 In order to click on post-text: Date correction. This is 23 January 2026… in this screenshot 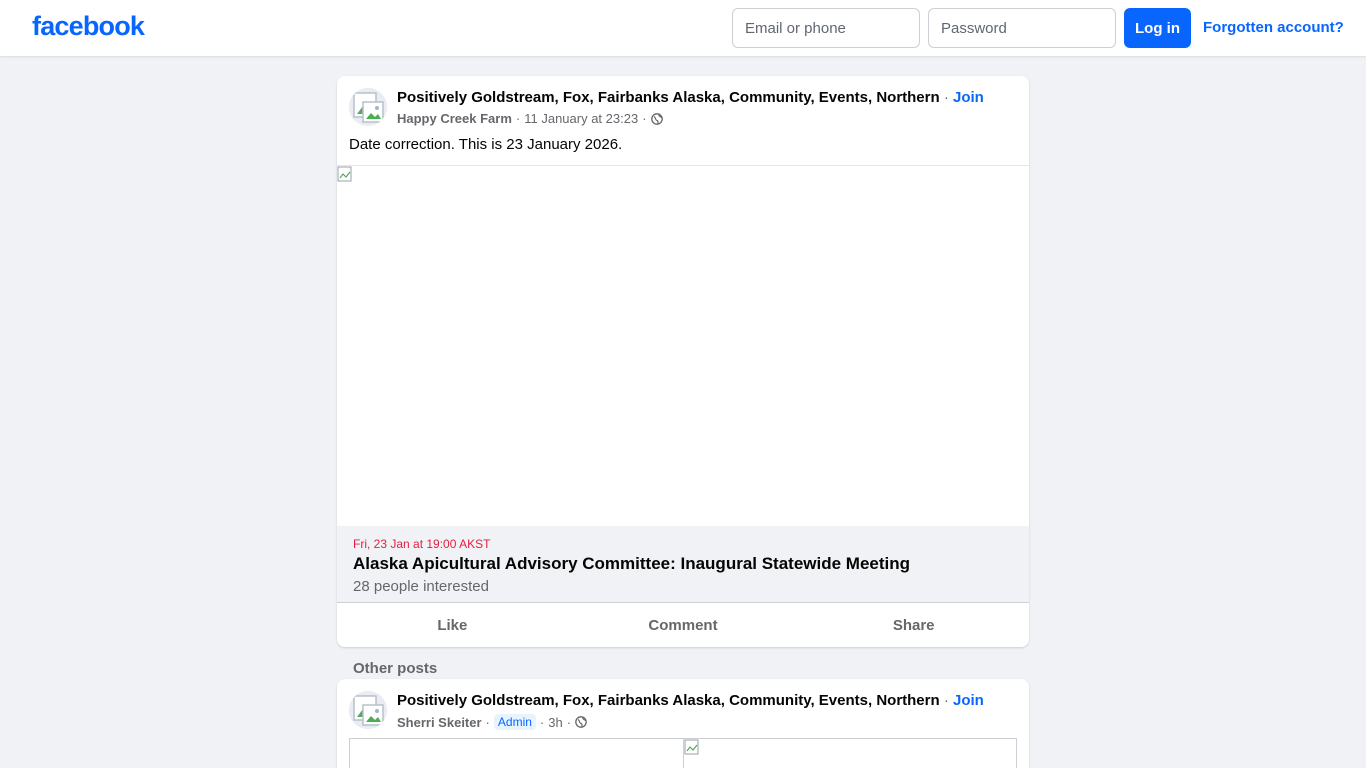, I will do `click(486, 144)`.